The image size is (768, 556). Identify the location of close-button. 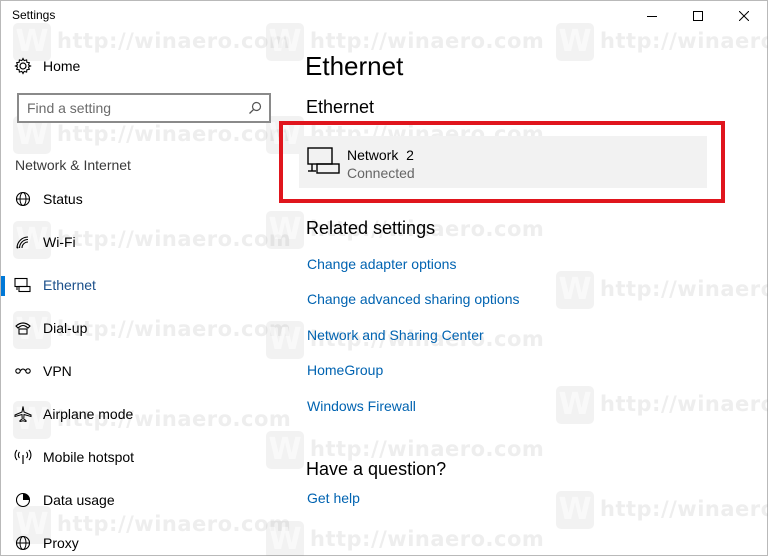
(744, 16).